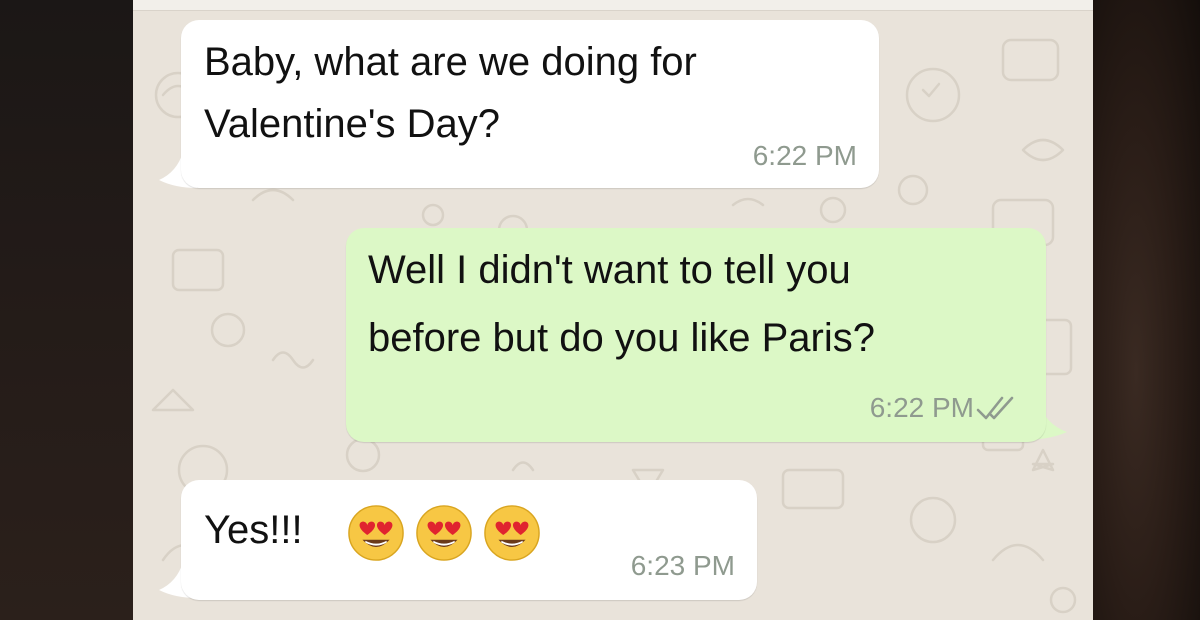 Image resolution: width=1200 pixels, height=620 pixels. What do you see at coordinates (682, 565) in the screenshot?
I see `message-timestamp: 6:23 PM` at bounding box center [682, 565].